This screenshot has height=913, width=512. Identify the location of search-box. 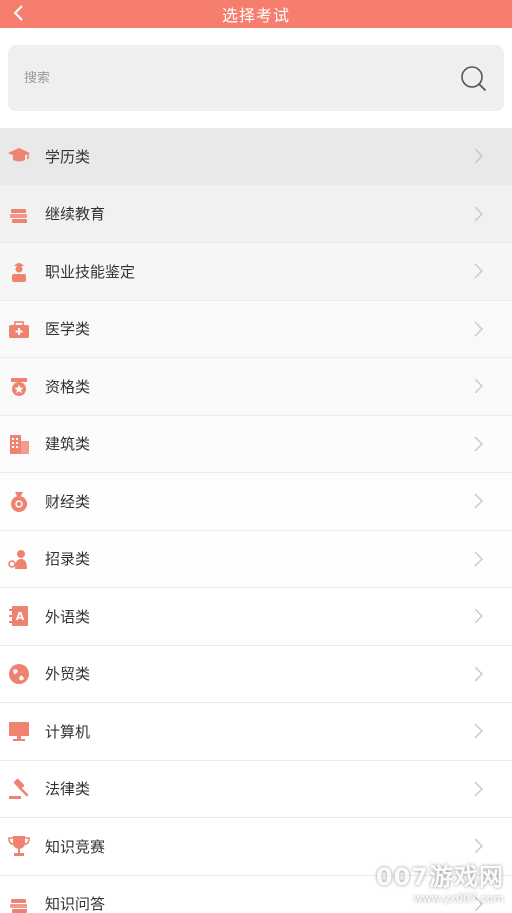
(256, 78).